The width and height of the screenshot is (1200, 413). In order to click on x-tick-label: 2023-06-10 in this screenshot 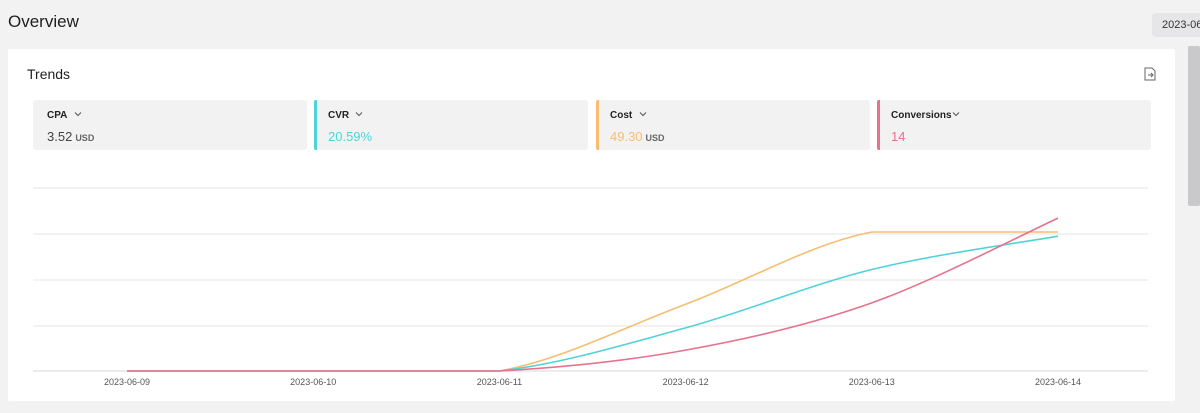, I will do `click(313, 382)`.